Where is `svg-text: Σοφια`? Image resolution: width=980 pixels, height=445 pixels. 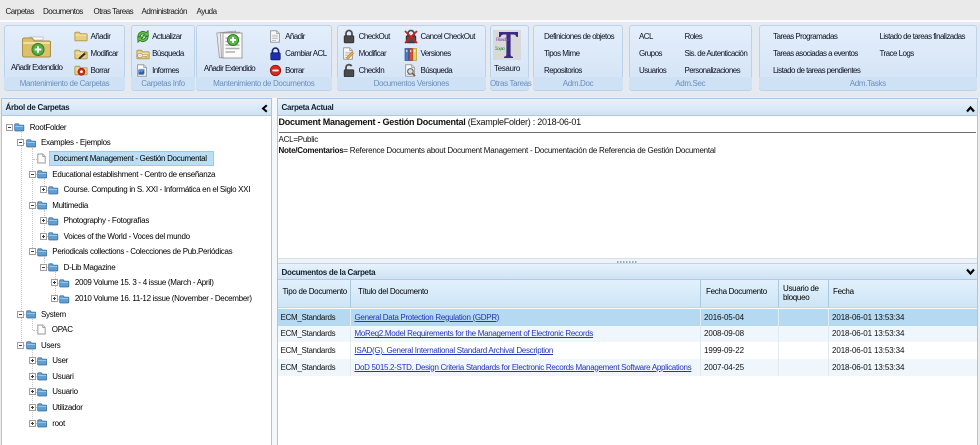 svg-text: Σοφια is located at coordinates (500, 49).